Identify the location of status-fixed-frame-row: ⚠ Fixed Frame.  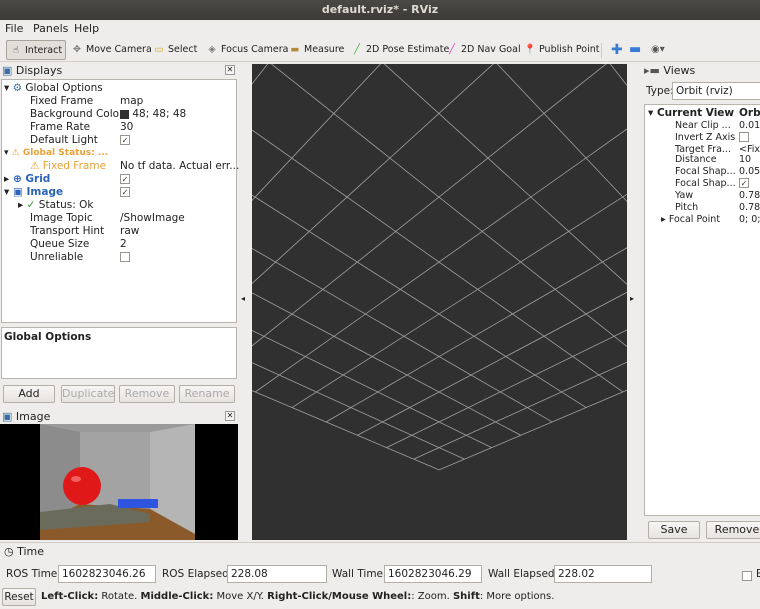
(68, 166).